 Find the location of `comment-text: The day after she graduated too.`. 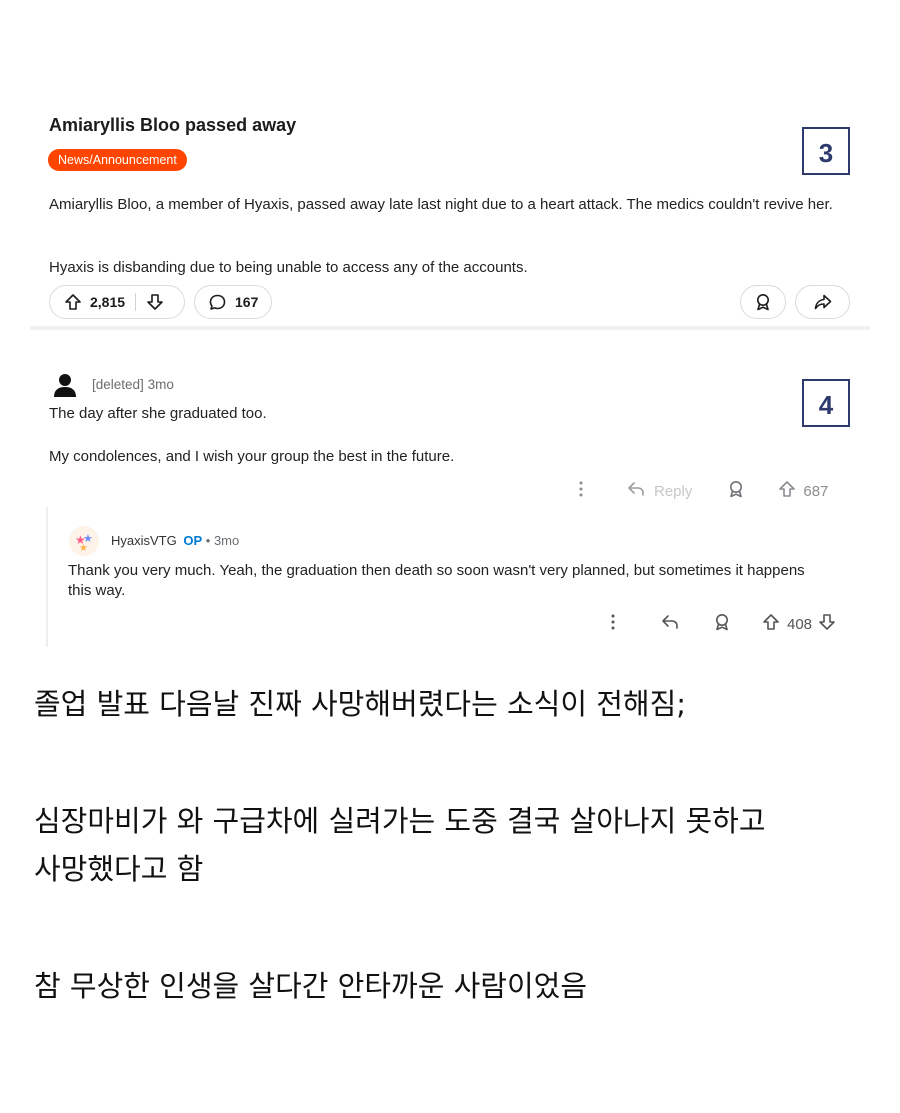

comment-text: The day after she graduated too. is located at coordinates (158, 413).